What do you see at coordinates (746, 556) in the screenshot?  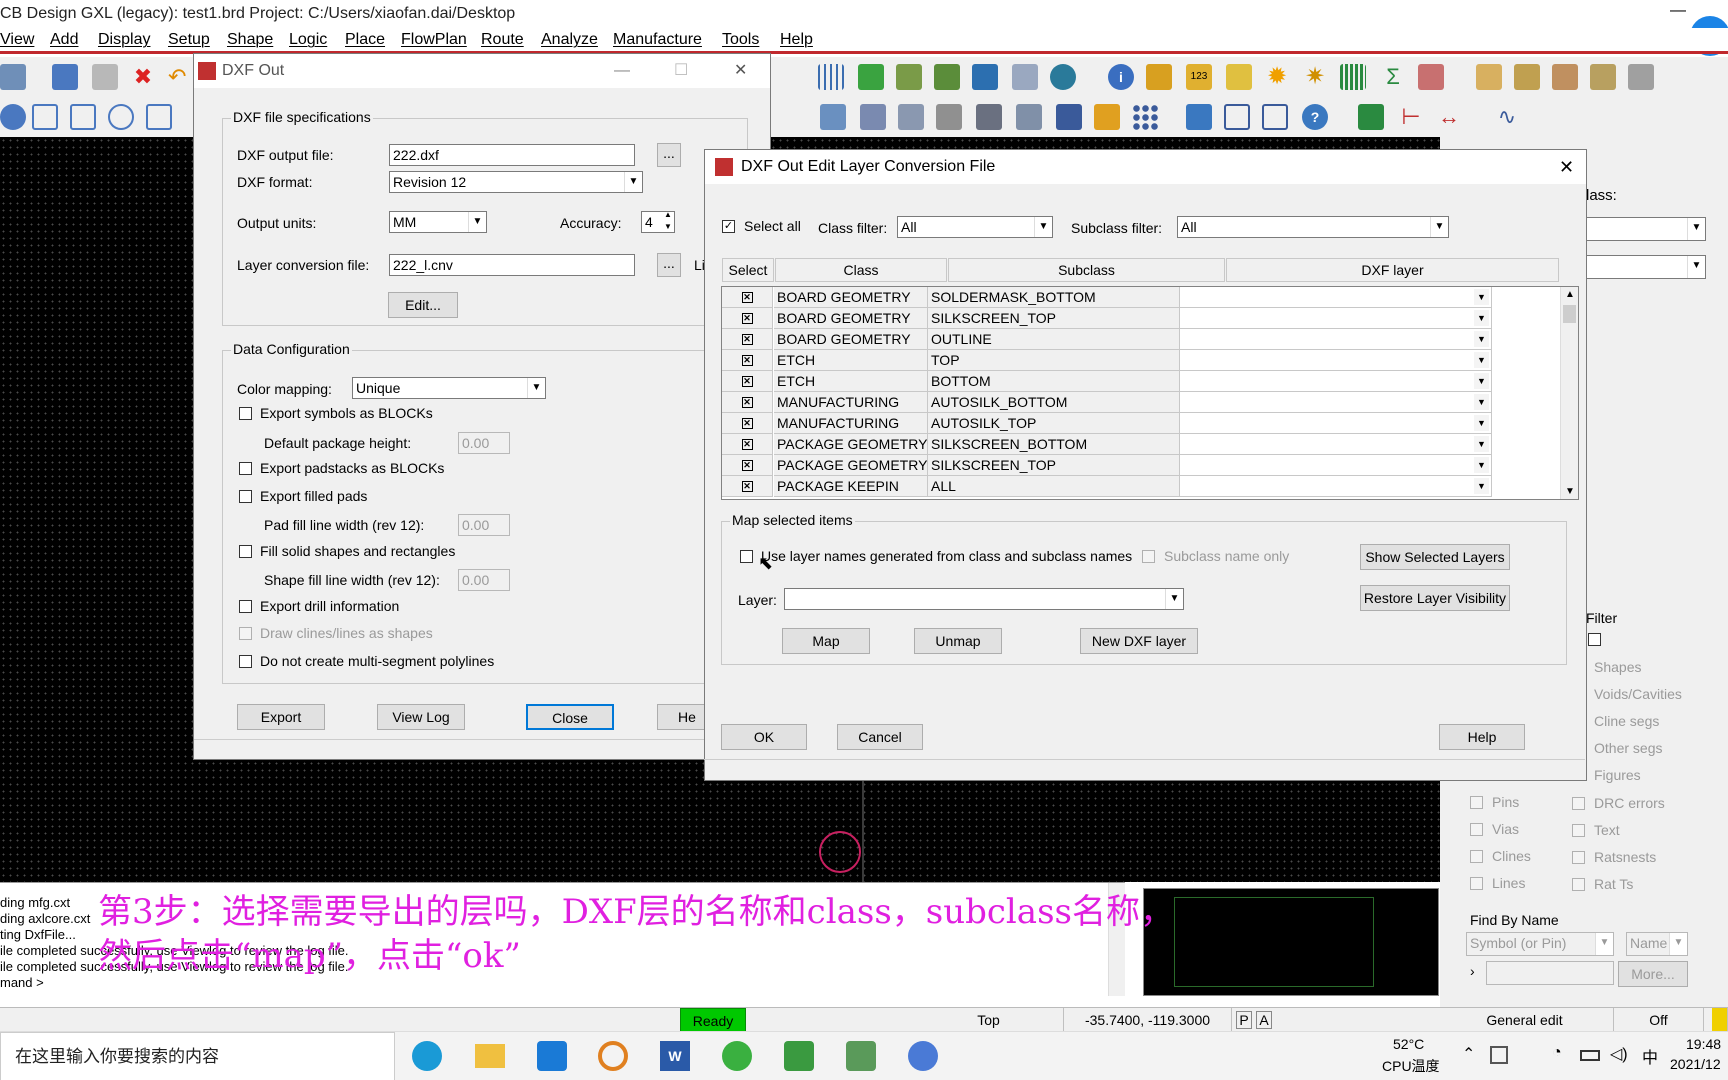 I see `use-names-checkbox` at bounding box center [746, 556].